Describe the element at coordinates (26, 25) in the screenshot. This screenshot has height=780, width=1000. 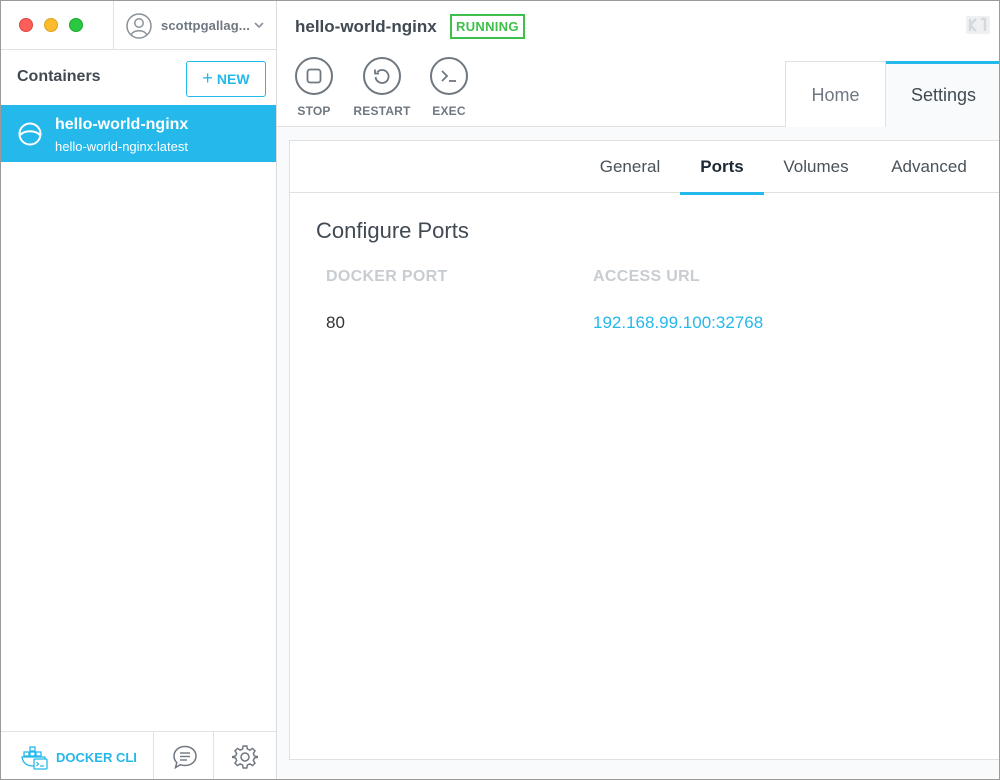
I see `close-window-button` at that location.